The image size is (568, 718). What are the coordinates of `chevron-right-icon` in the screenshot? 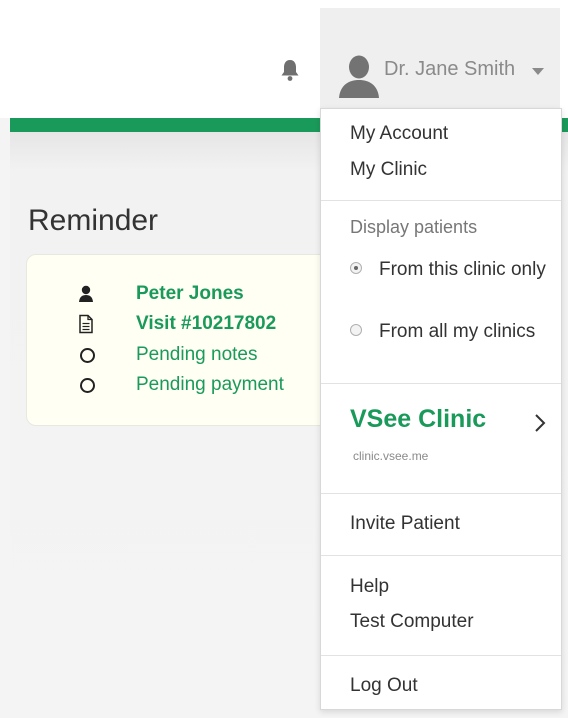 It's located at (540, 423).